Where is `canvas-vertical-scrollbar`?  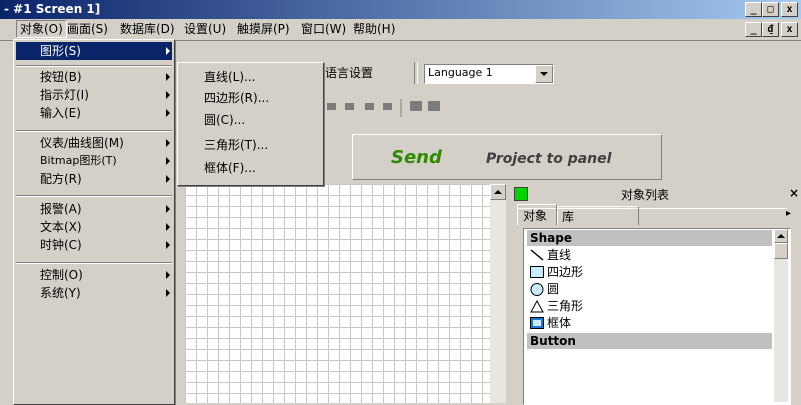
canvas-vertical-scrollbar is located at coordinates (498, 293).